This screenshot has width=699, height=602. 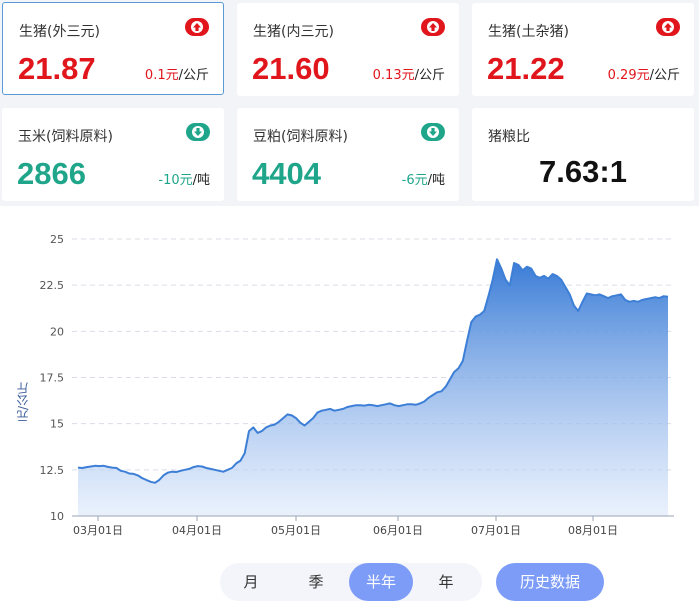 I want to click on x-tick-label: 06月01日, so click(x=398, y=530).